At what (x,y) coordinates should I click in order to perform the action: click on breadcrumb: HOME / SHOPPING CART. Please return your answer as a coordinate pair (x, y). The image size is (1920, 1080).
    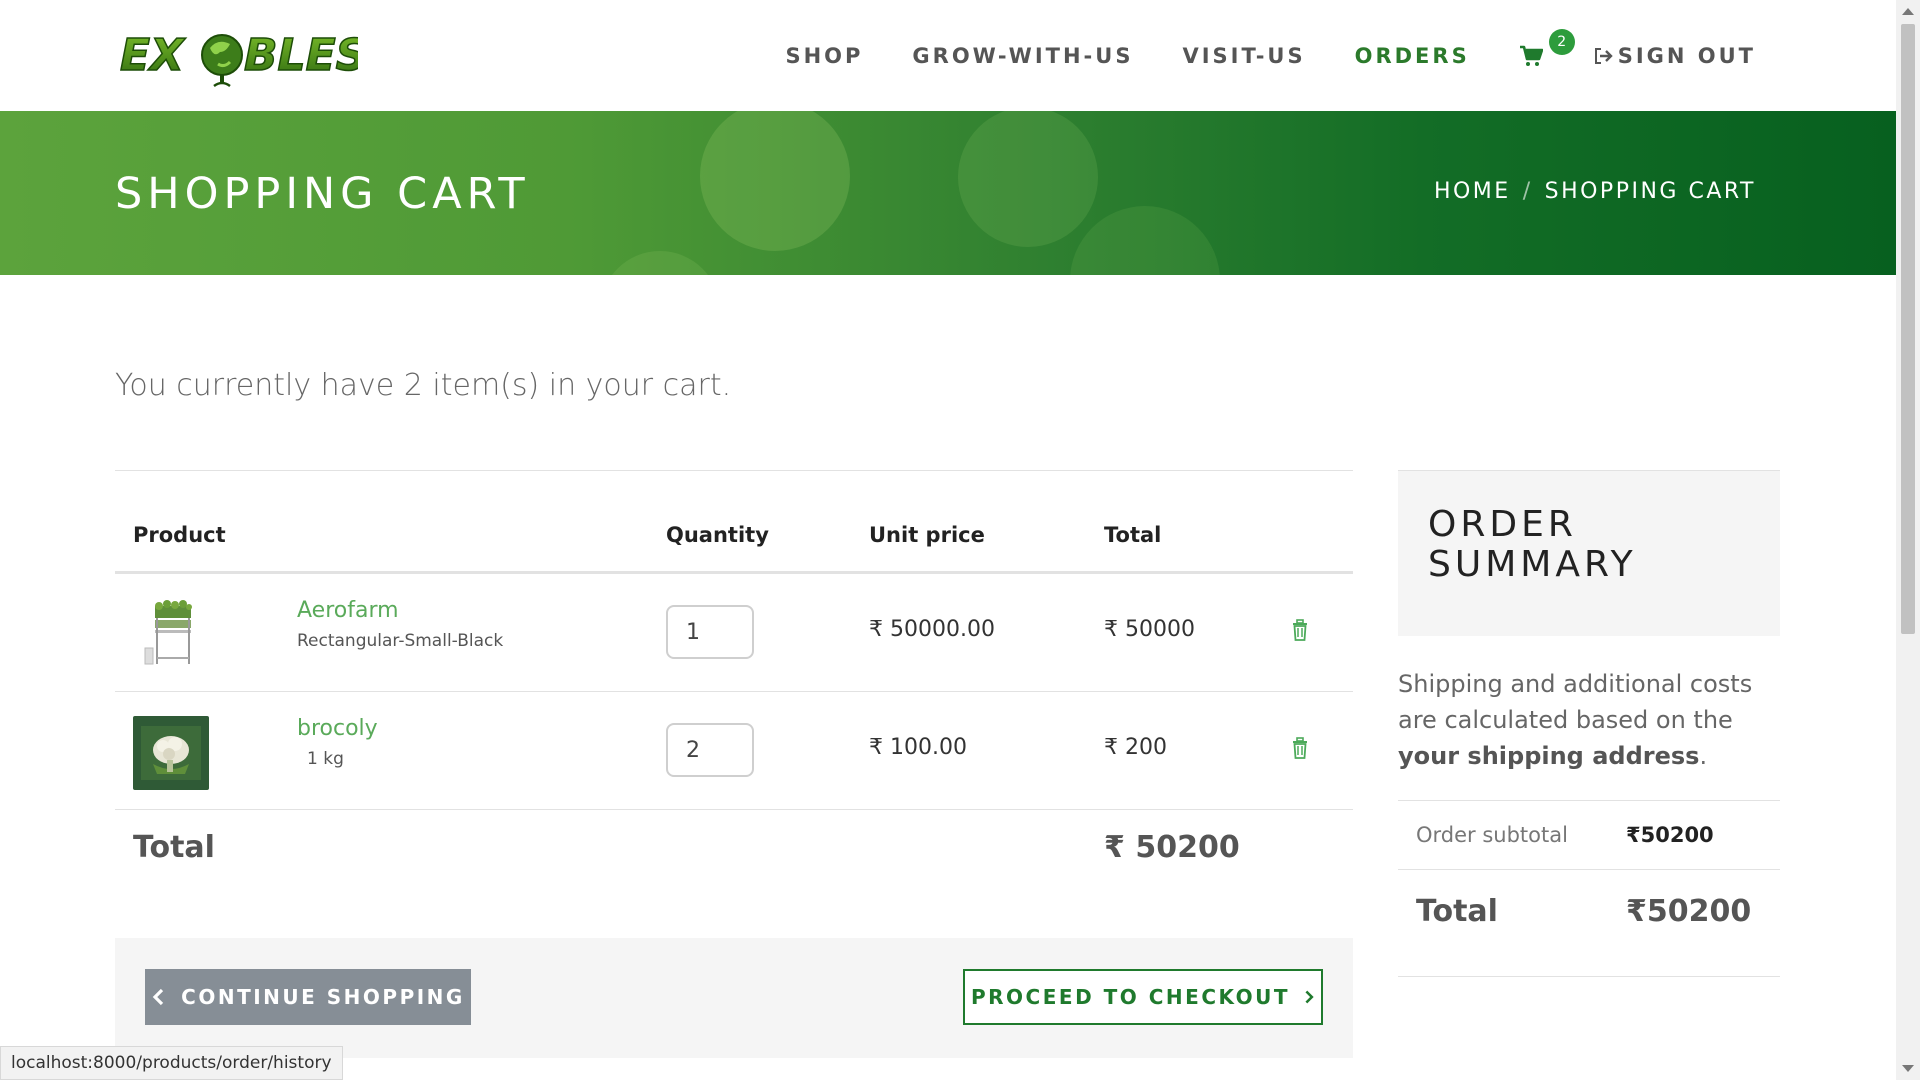
    Looking at the image, I should click on (1595, 191).